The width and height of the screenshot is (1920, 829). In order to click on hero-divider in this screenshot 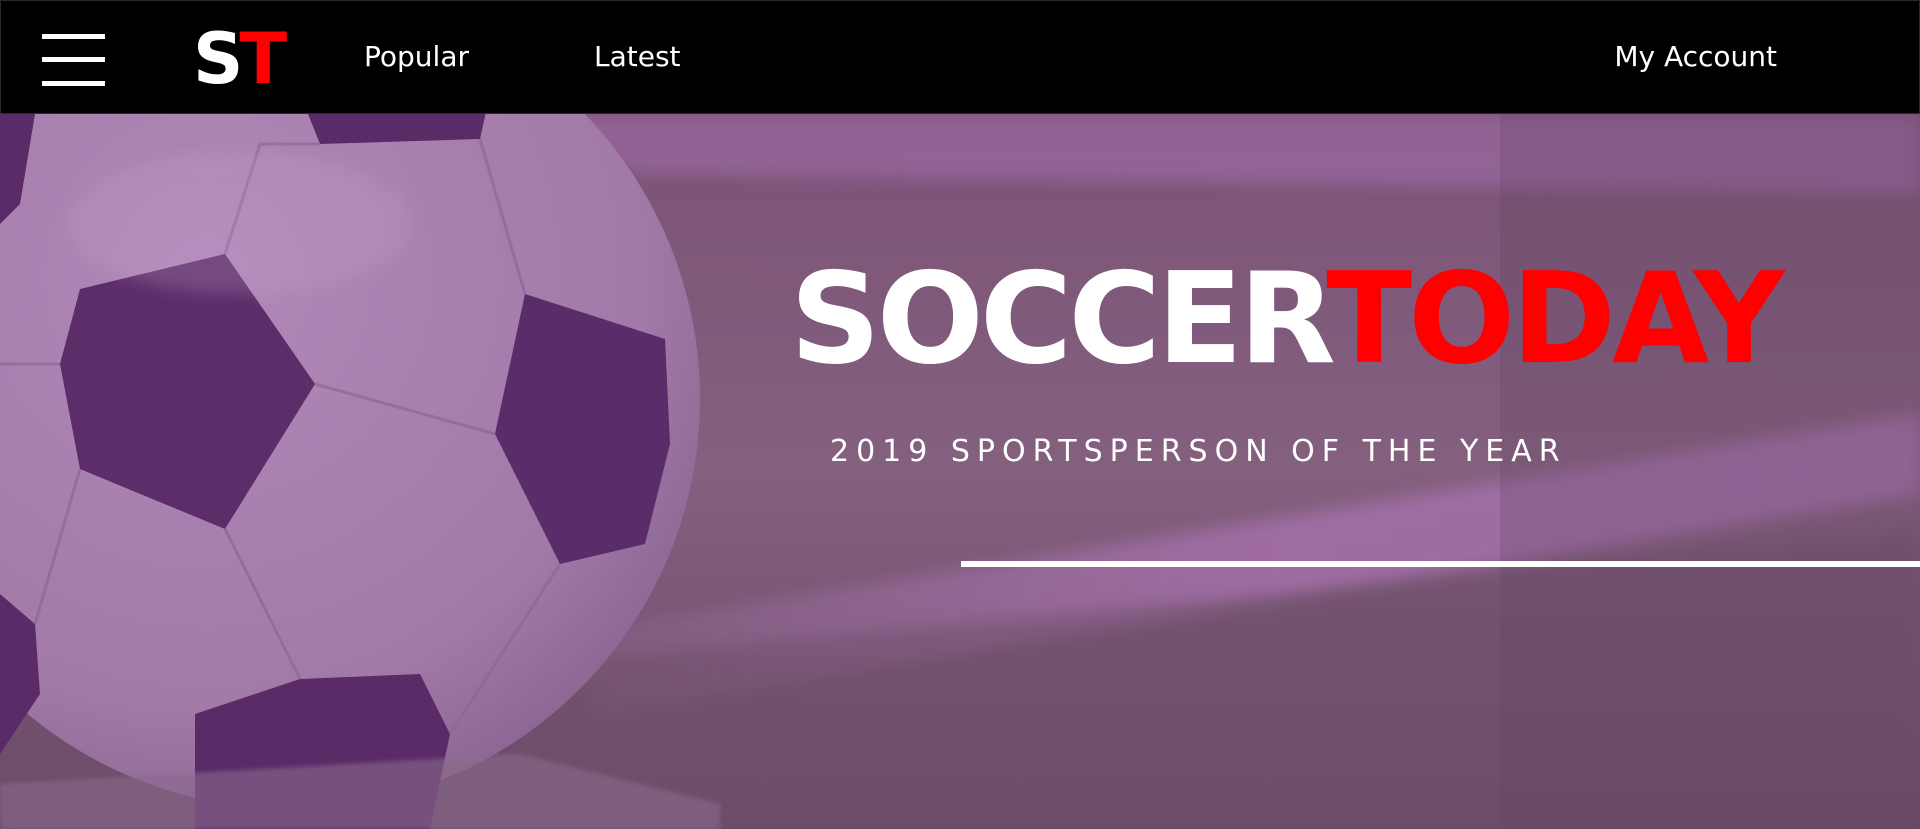, I will do `click(1440, 564)`.